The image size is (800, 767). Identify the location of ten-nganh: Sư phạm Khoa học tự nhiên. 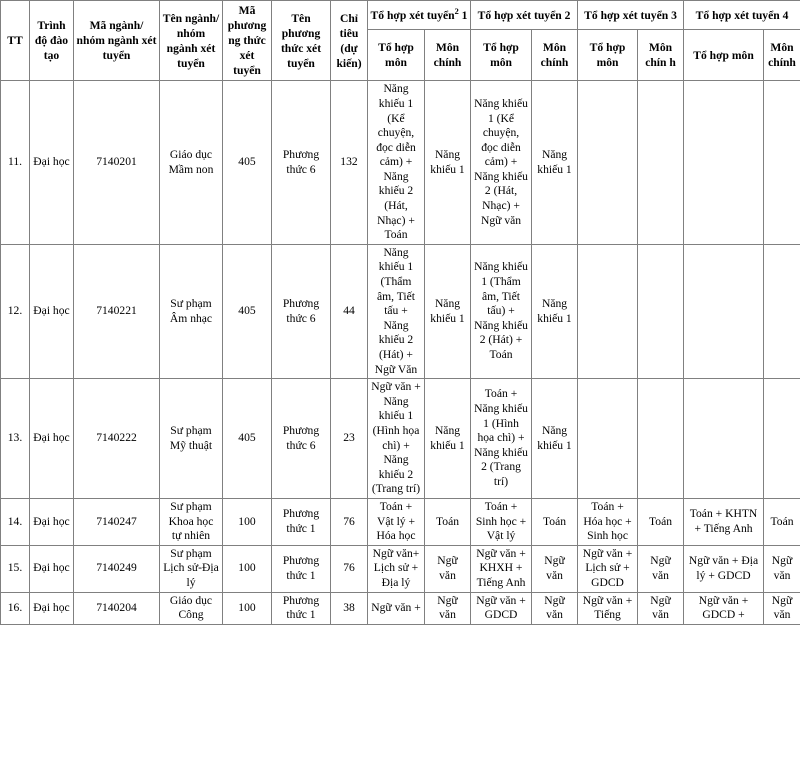
(191, 521).